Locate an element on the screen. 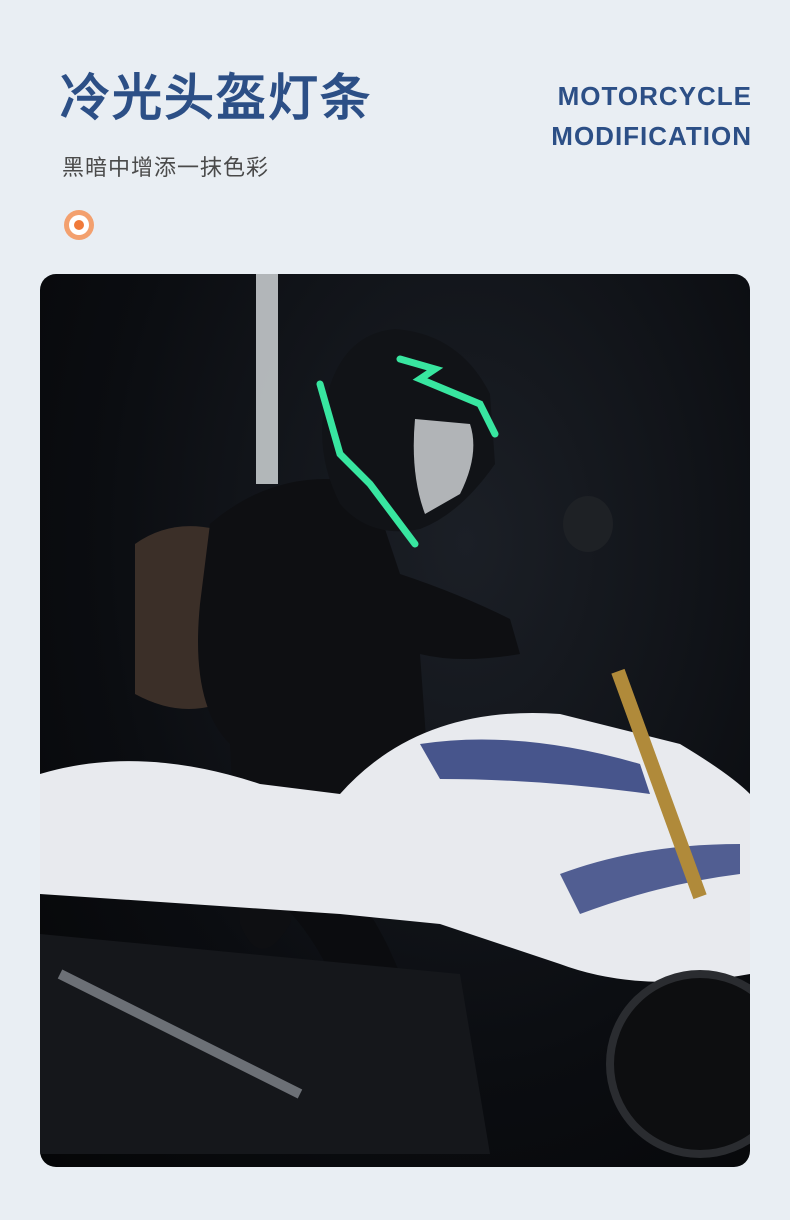  target-icon is located at coordinates (79, 225).